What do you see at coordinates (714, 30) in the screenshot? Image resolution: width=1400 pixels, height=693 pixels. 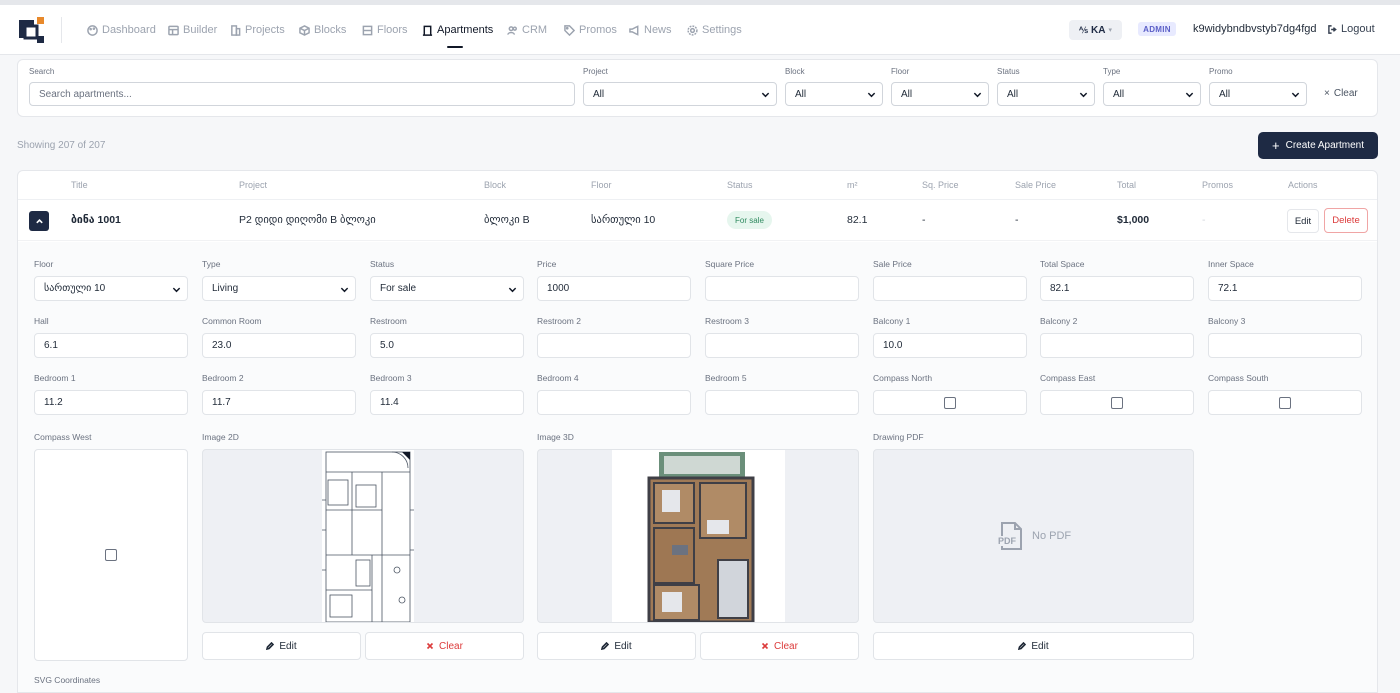 I see `nav-item-settings: Settings` at bounding box center [714, 30].